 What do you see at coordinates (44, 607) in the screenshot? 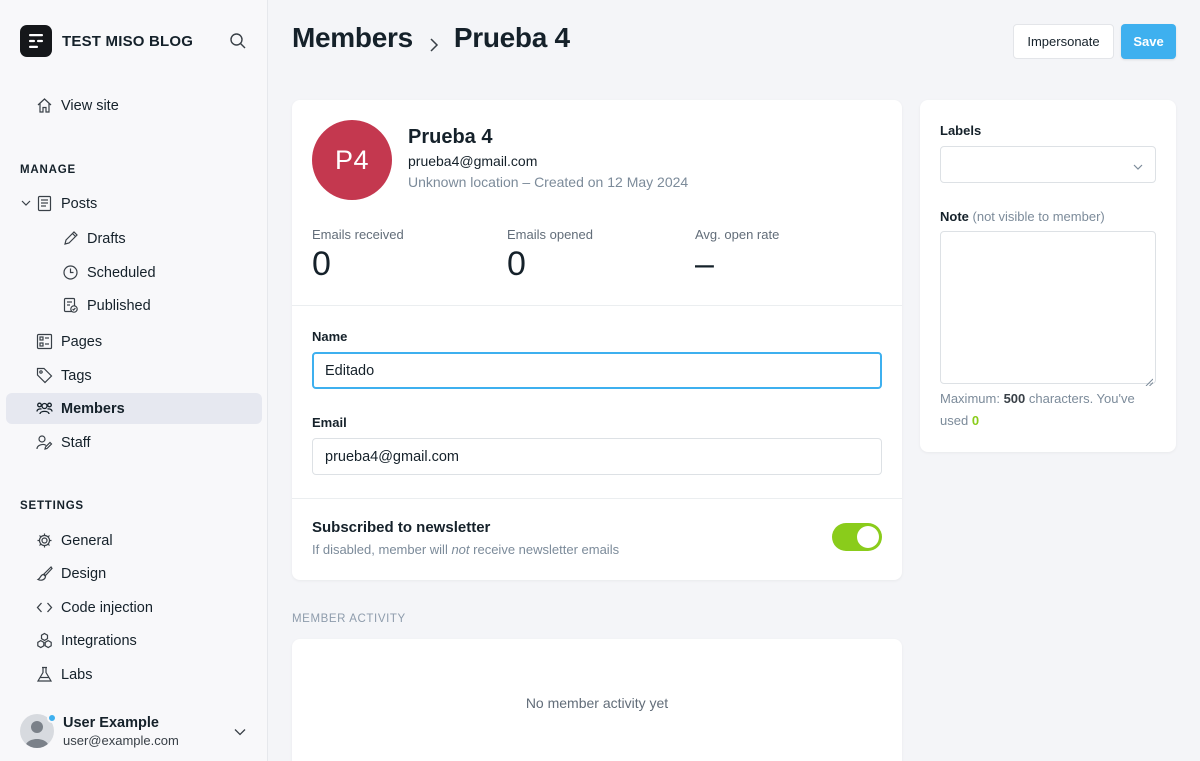
I see `code-icon` at bounding box center [44, 607].